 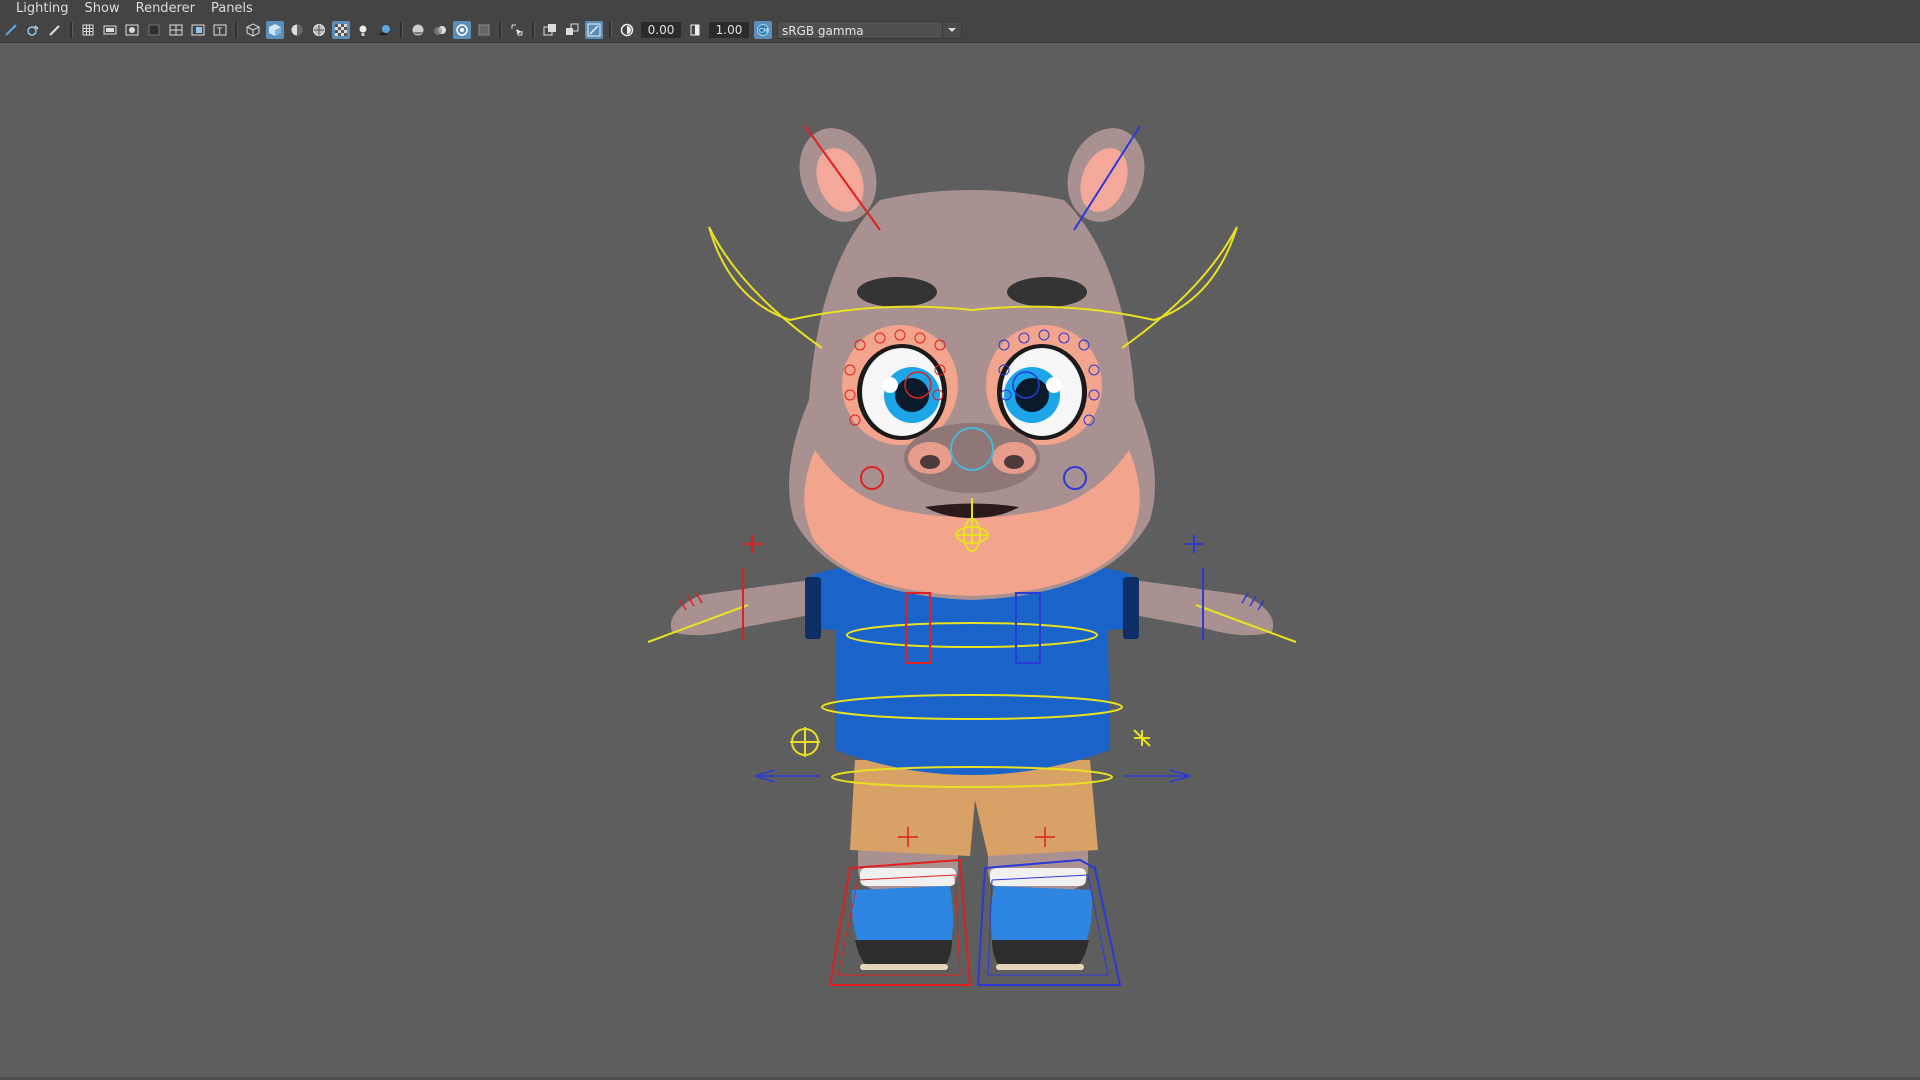 I want to click on screen-space-ao-icon, so click(x=418, y=30).